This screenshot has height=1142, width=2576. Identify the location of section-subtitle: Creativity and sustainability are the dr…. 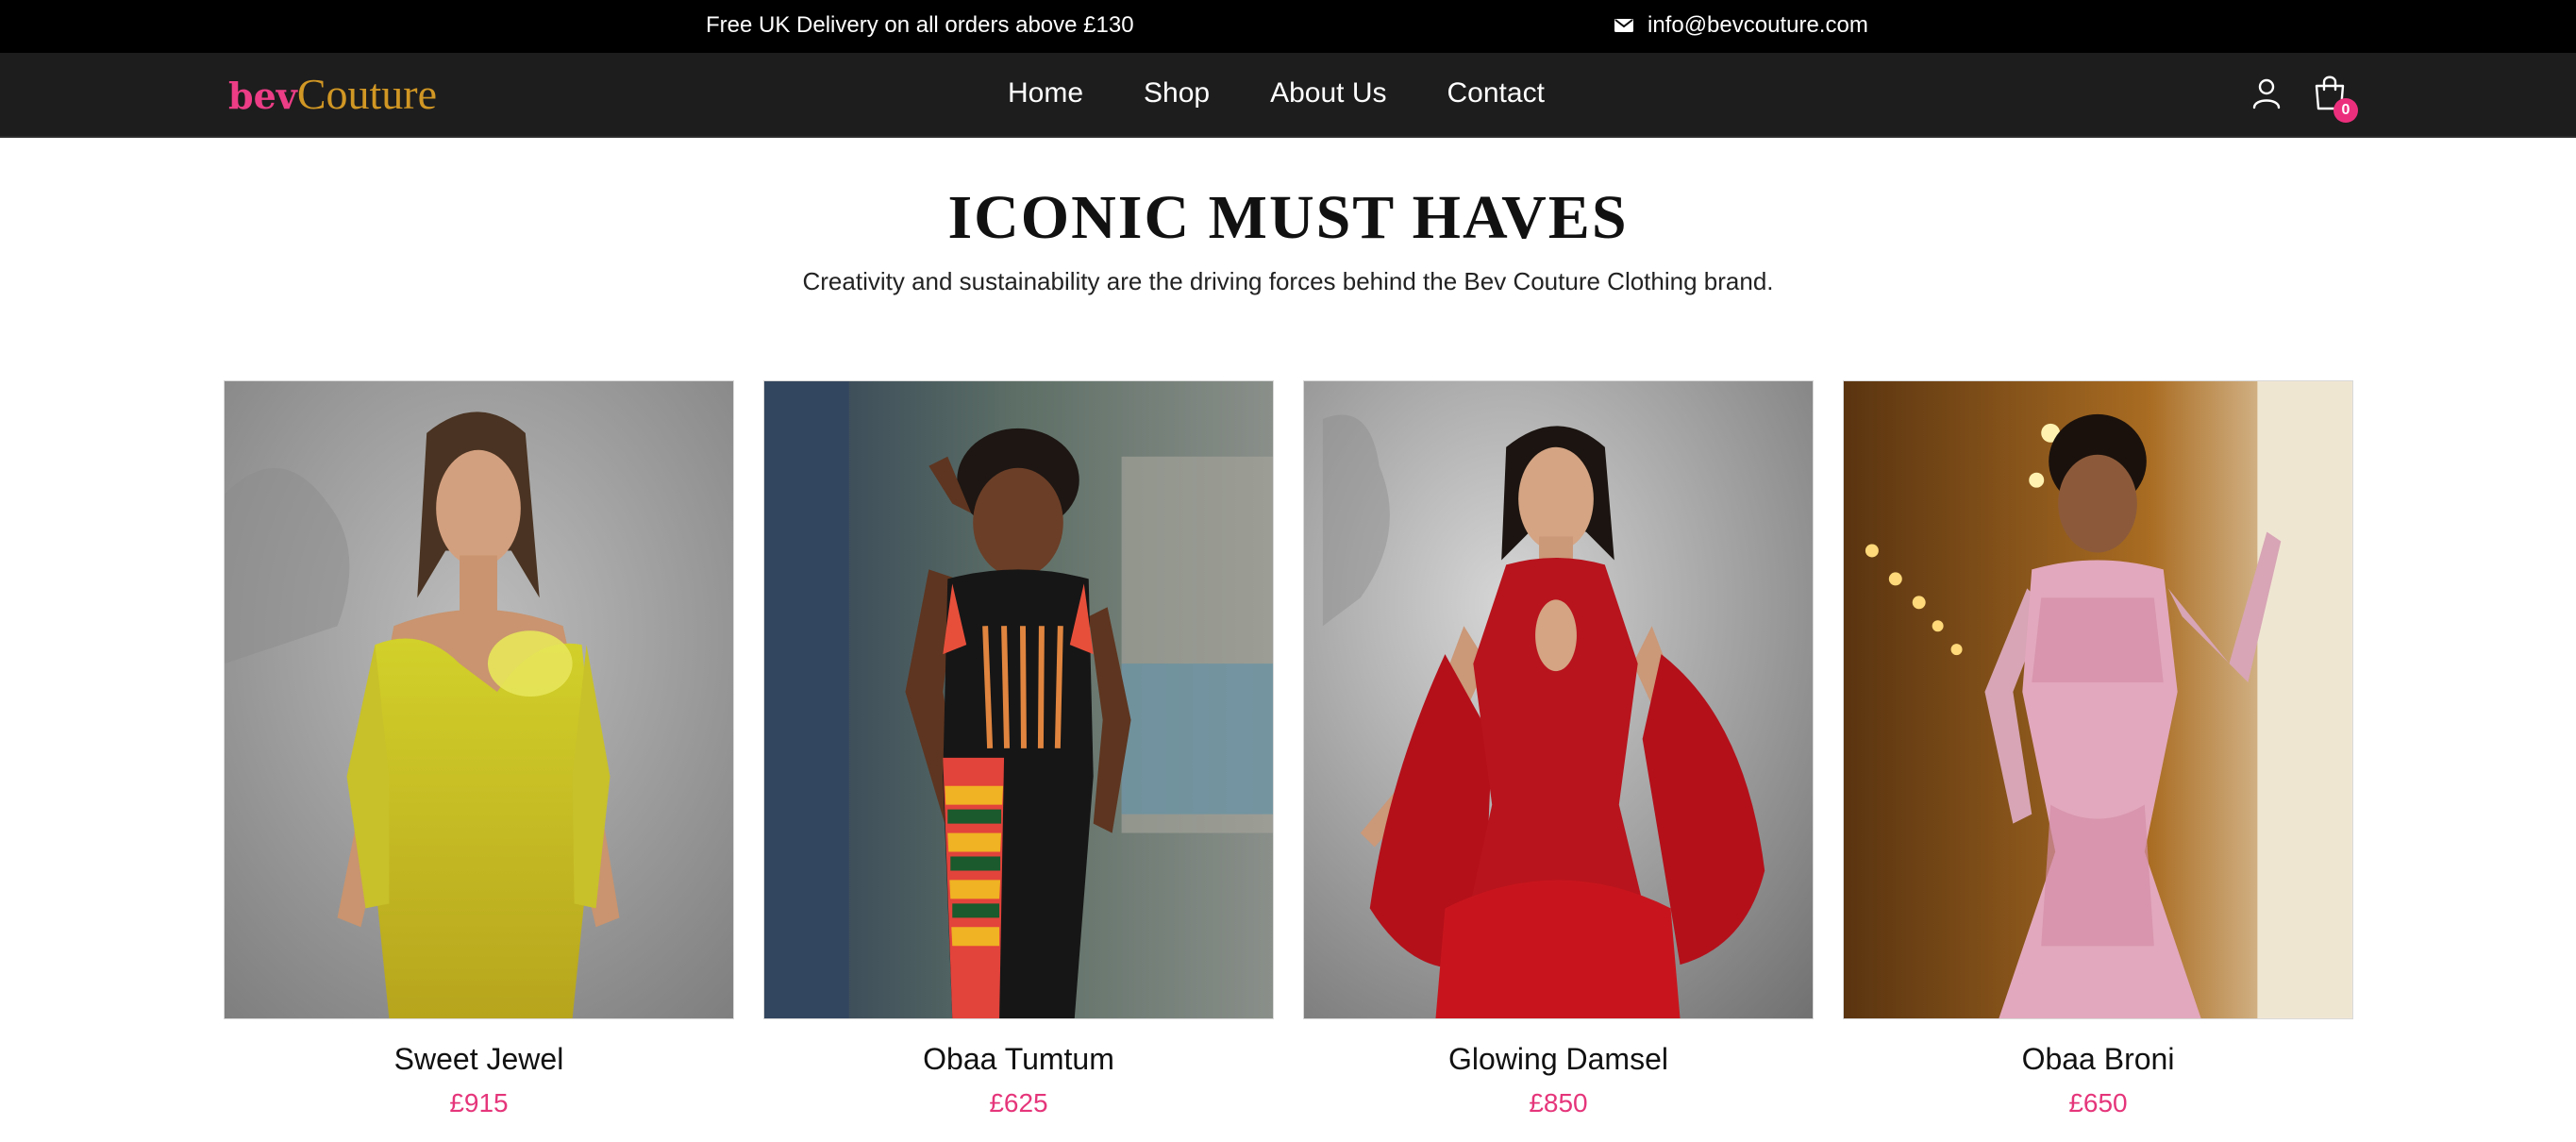
(1288, 281).